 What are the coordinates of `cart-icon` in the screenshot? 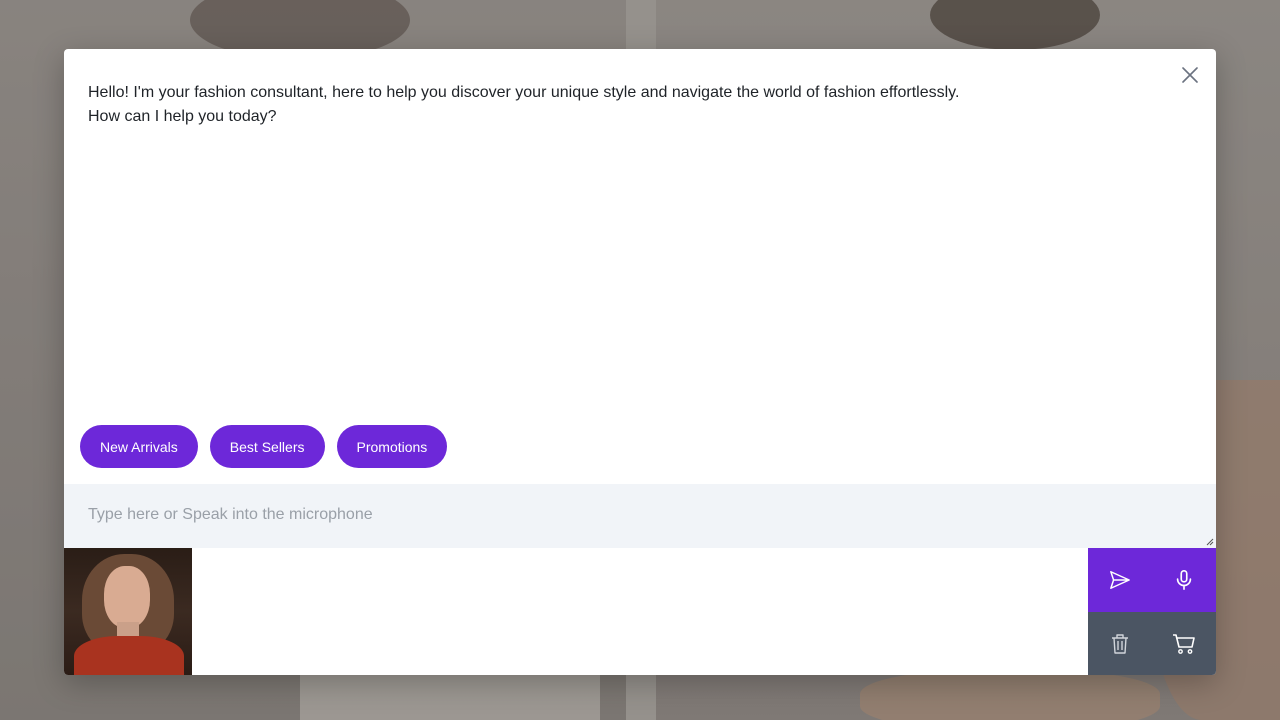 It's located at (1184, 643).